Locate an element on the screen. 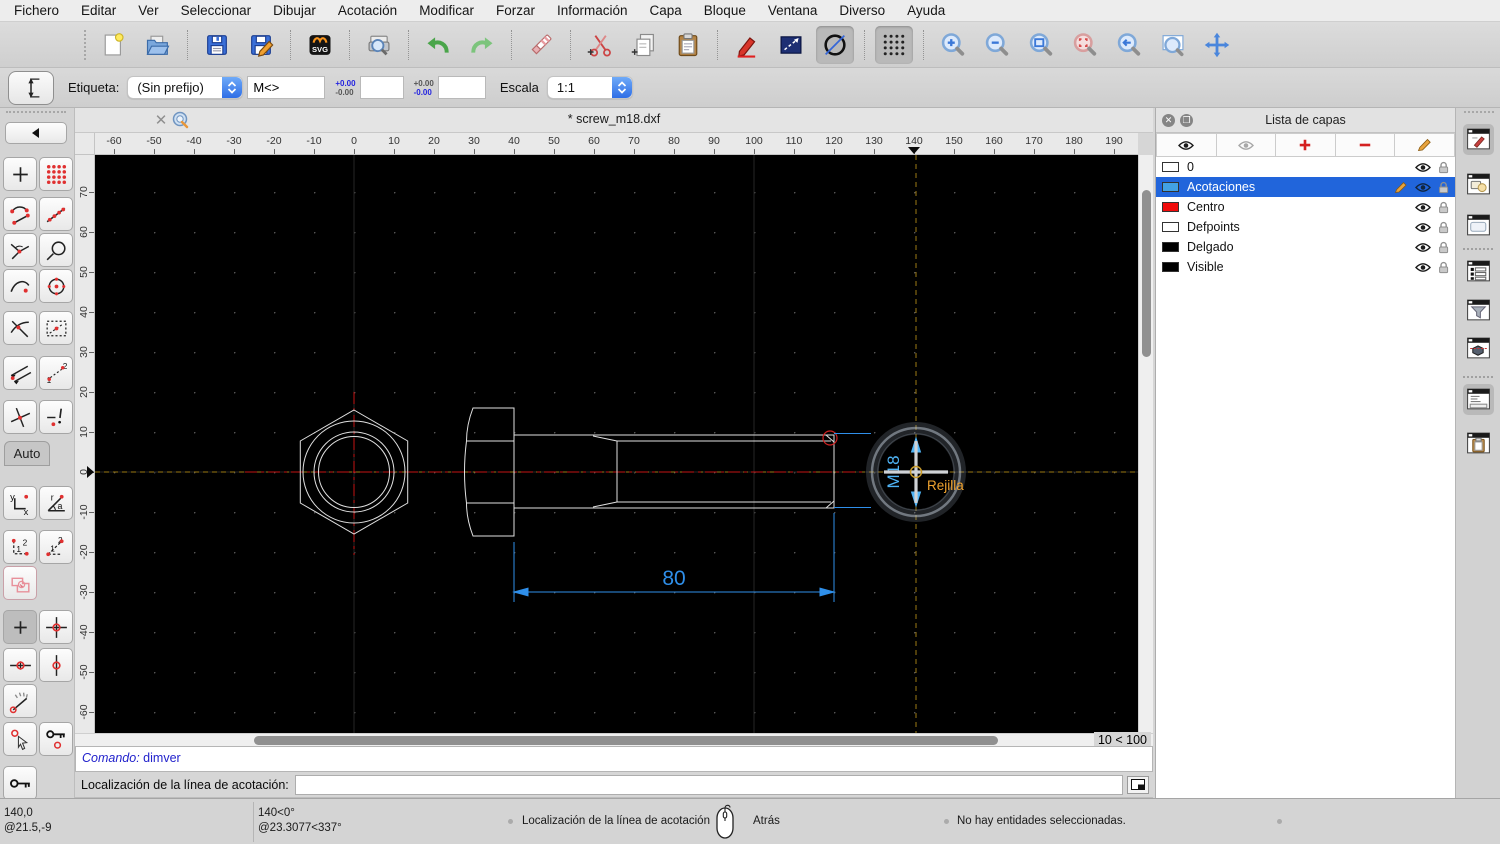 The width and height of the screenshot is (1500, 844). zoom-selection-button is located at coordinates (1085, 45).